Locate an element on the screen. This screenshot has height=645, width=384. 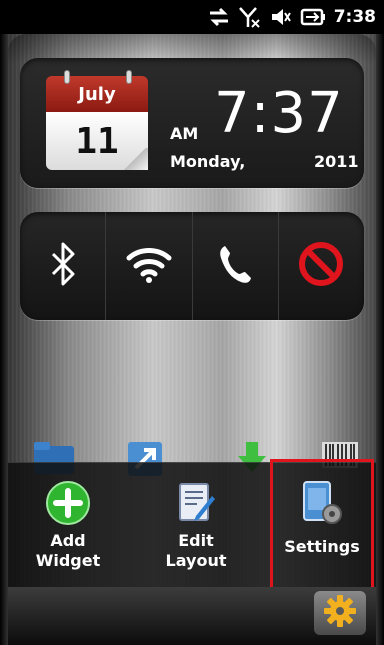
date-weekday: Monday, is located at coordinates (208, 161).